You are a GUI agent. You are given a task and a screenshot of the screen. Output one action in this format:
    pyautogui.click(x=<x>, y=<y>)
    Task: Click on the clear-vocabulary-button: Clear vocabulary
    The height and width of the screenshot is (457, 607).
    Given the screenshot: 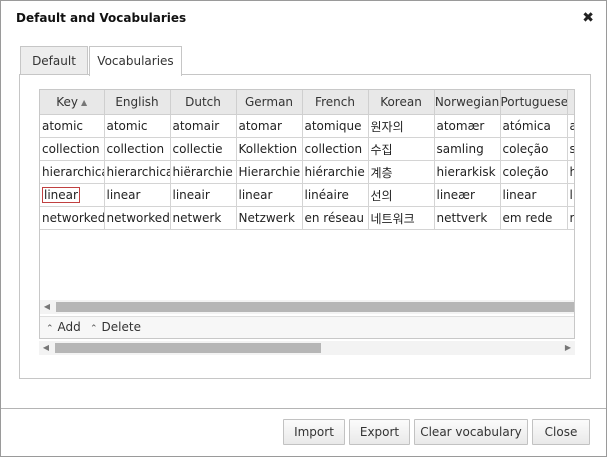 What is the action you would take?
    pyautogui.click(x=471, y=432)
    